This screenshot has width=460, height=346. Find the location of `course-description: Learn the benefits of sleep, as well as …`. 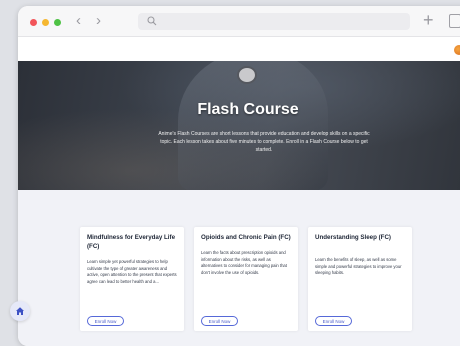

course-description: Learn the benefits of sleep, as well as … is located at coordinates (358, 266).